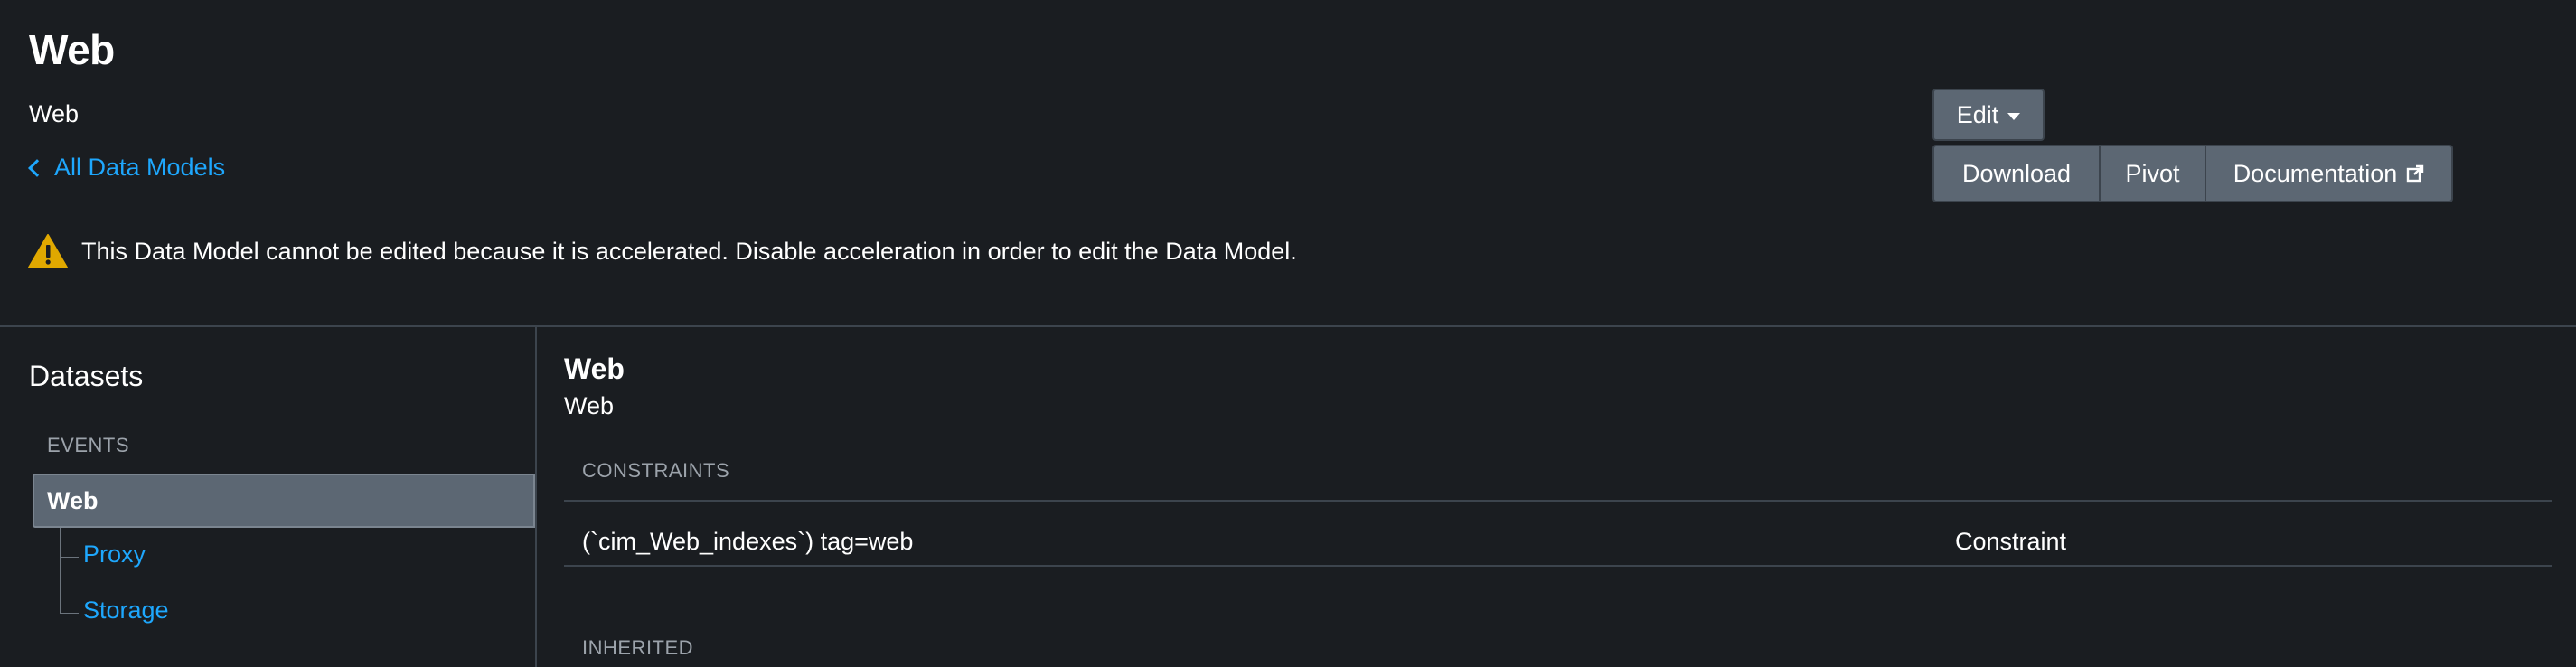 The height and width of the screenshot is (667, 2576). Describe the element at coordinates (1558, 501) in the screenshot. I see `constraints-header-divider` at that location.